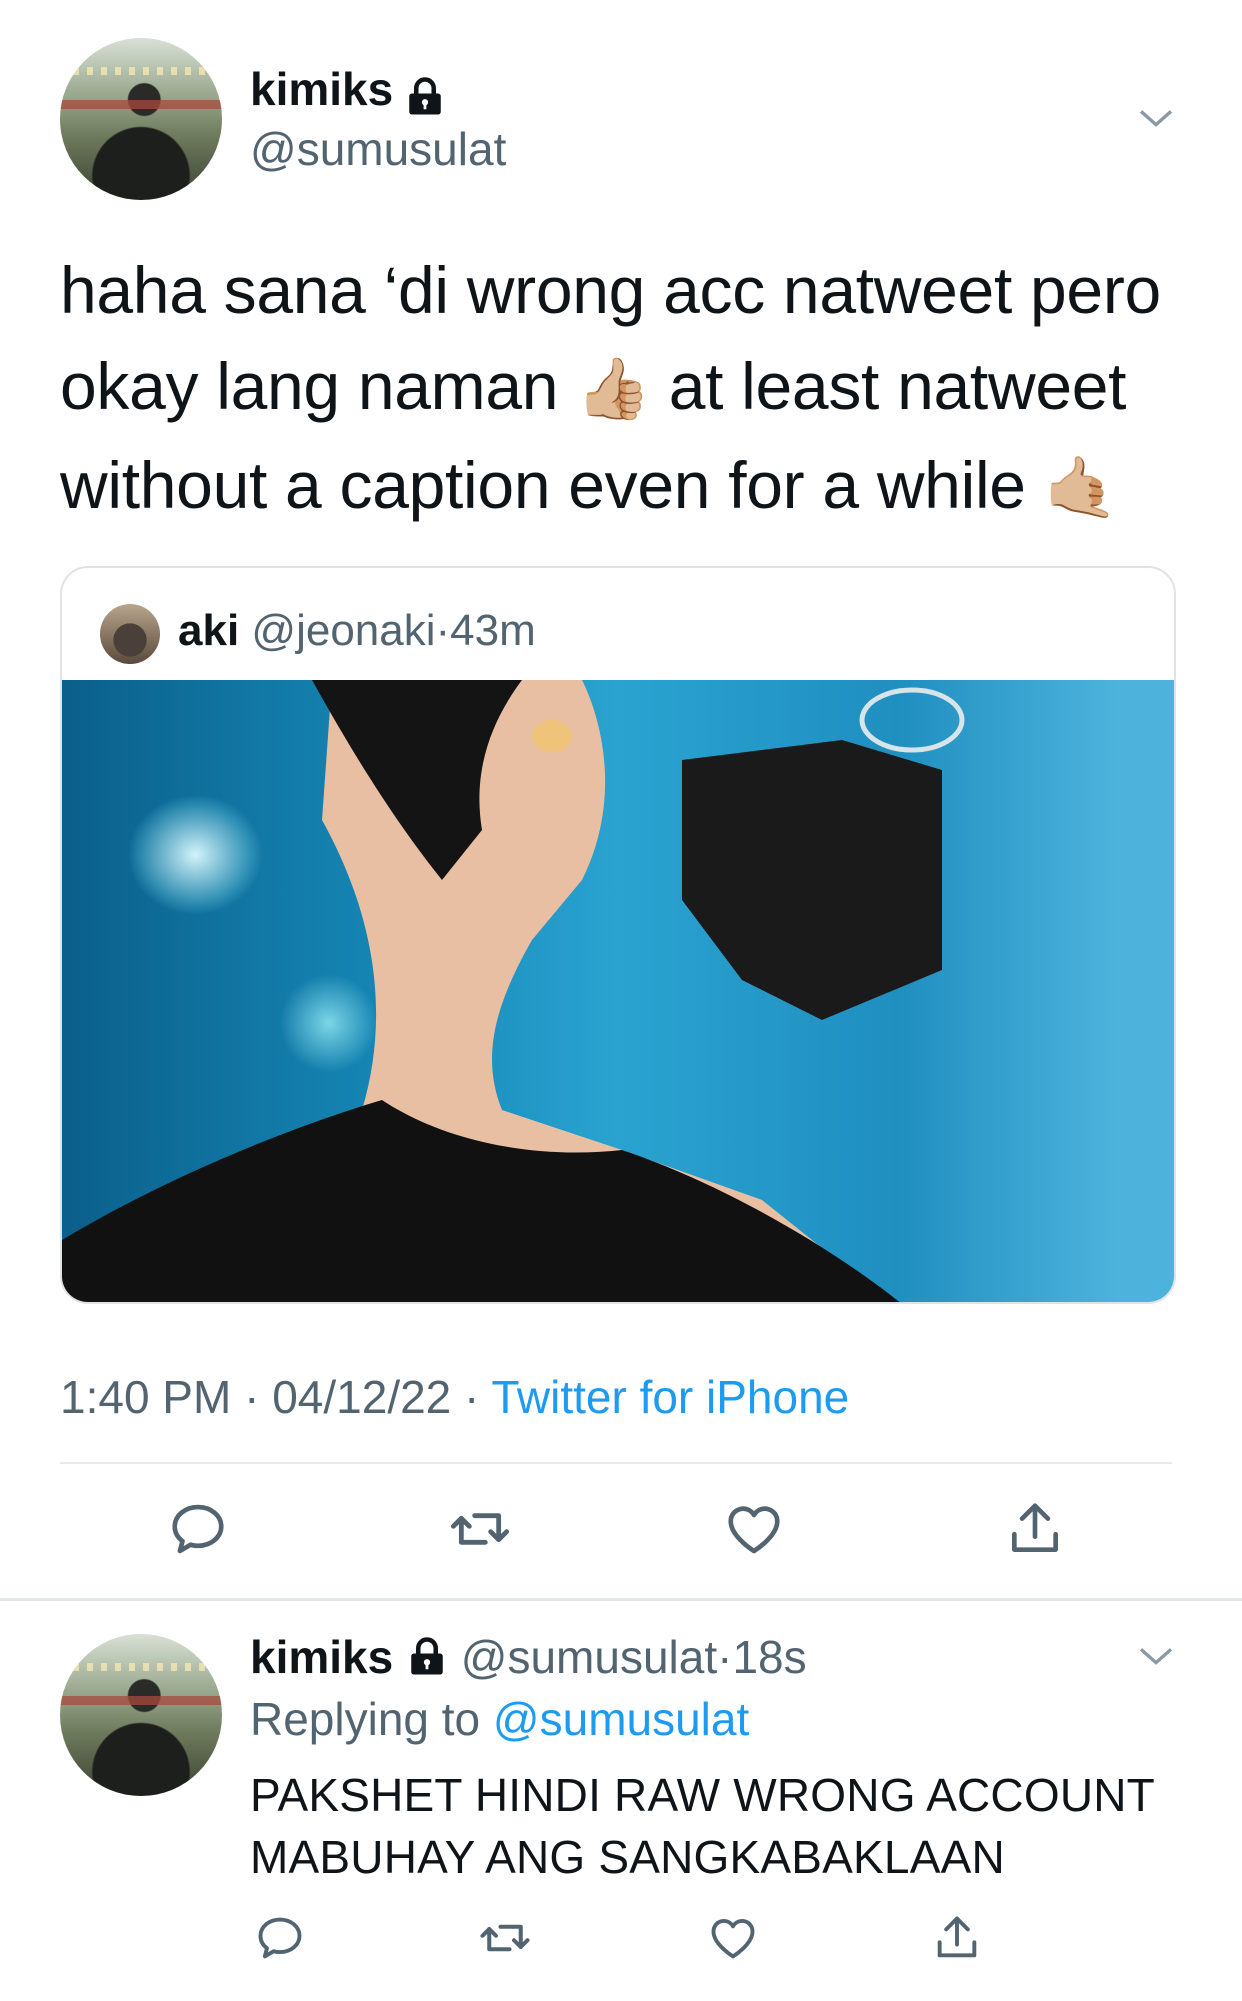 This screenshot has width=1242, height=2001. I want to click on reply-reply-button, so click(280, 1938).